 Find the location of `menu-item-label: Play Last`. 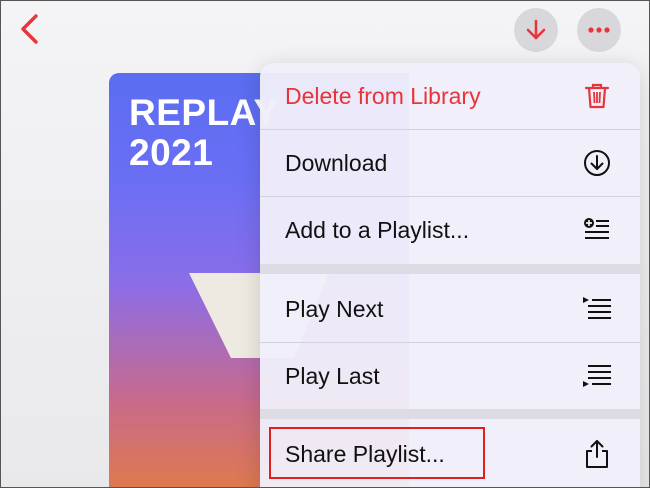

menu-item-label: Play Last is located at coordinates (332, 375).